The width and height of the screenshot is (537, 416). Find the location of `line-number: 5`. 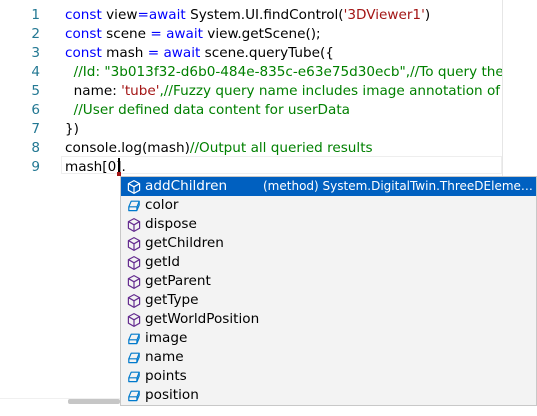

line-number: 5 is located at coordinates (35, 91).